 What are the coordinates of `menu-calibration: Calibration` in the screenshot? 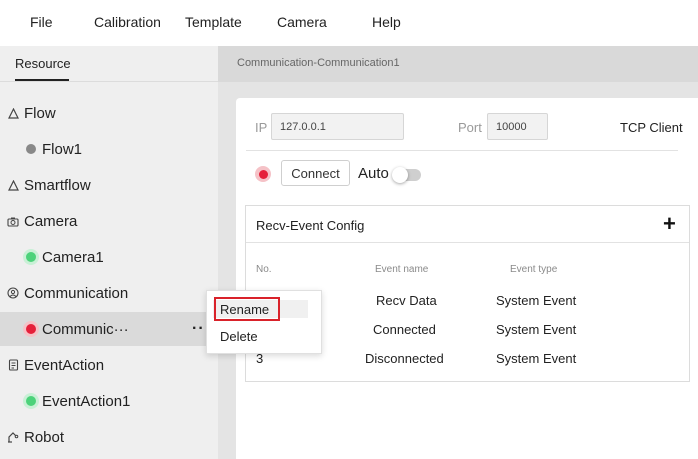 It's located at (127, 22).